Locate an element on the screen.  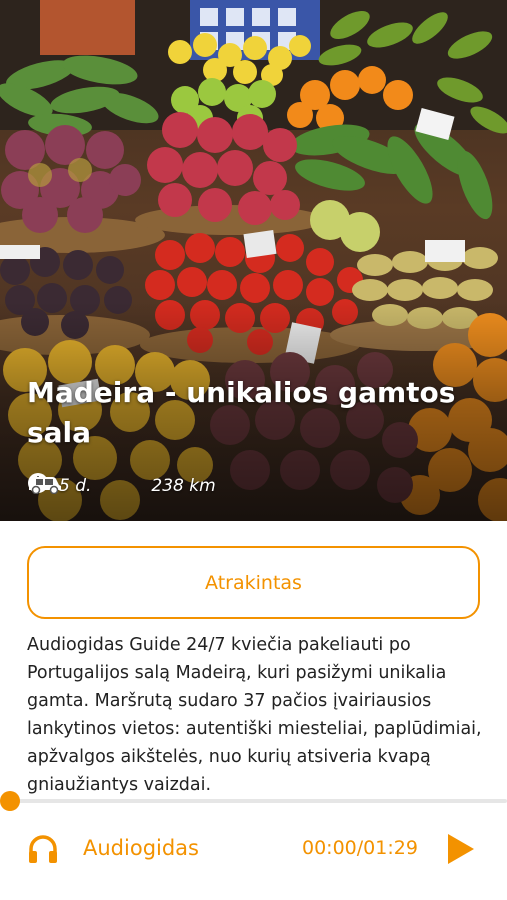
unlocked-button: Atrakintas is located at coordinates (253, 582).